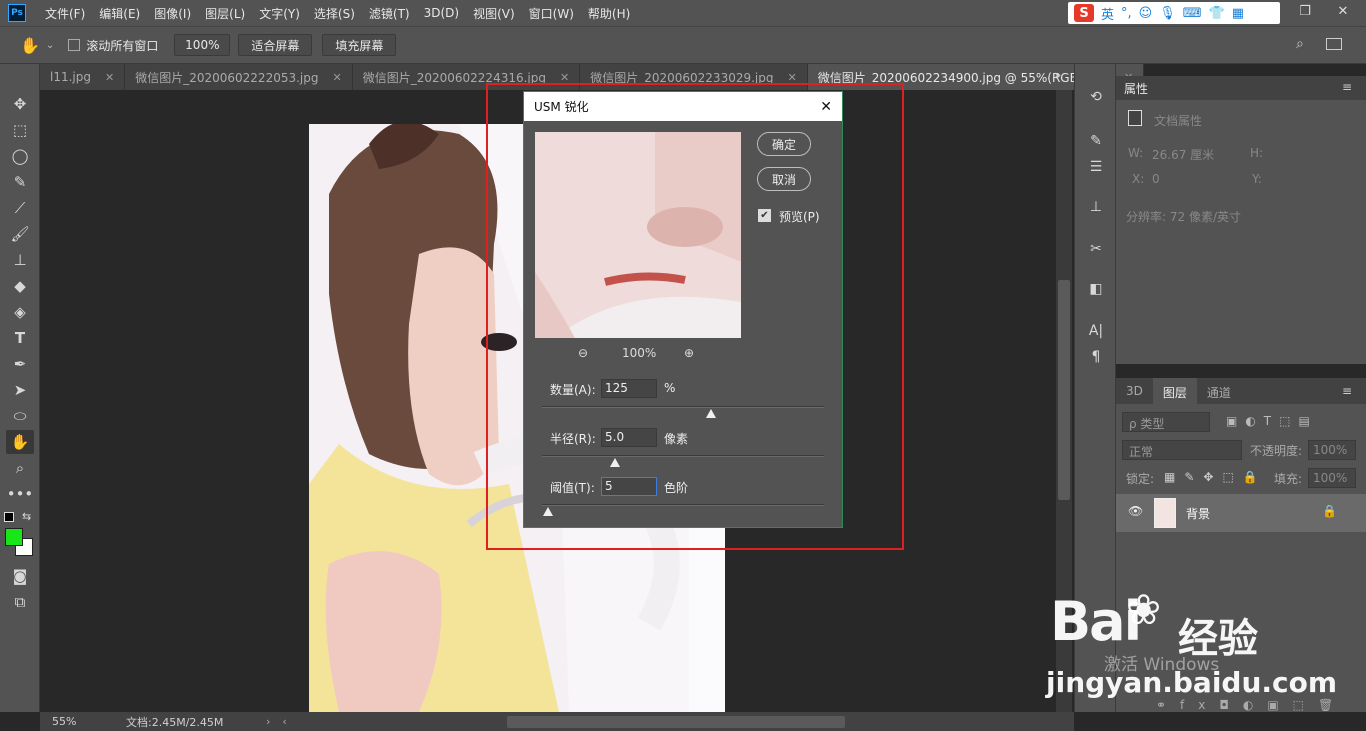 This screenshot has height=731, width=1366. What do you see at coordinates (20, 104) in the screenshot?
I see `move-tool-icon: ✥` at bounding box center [20, 104].